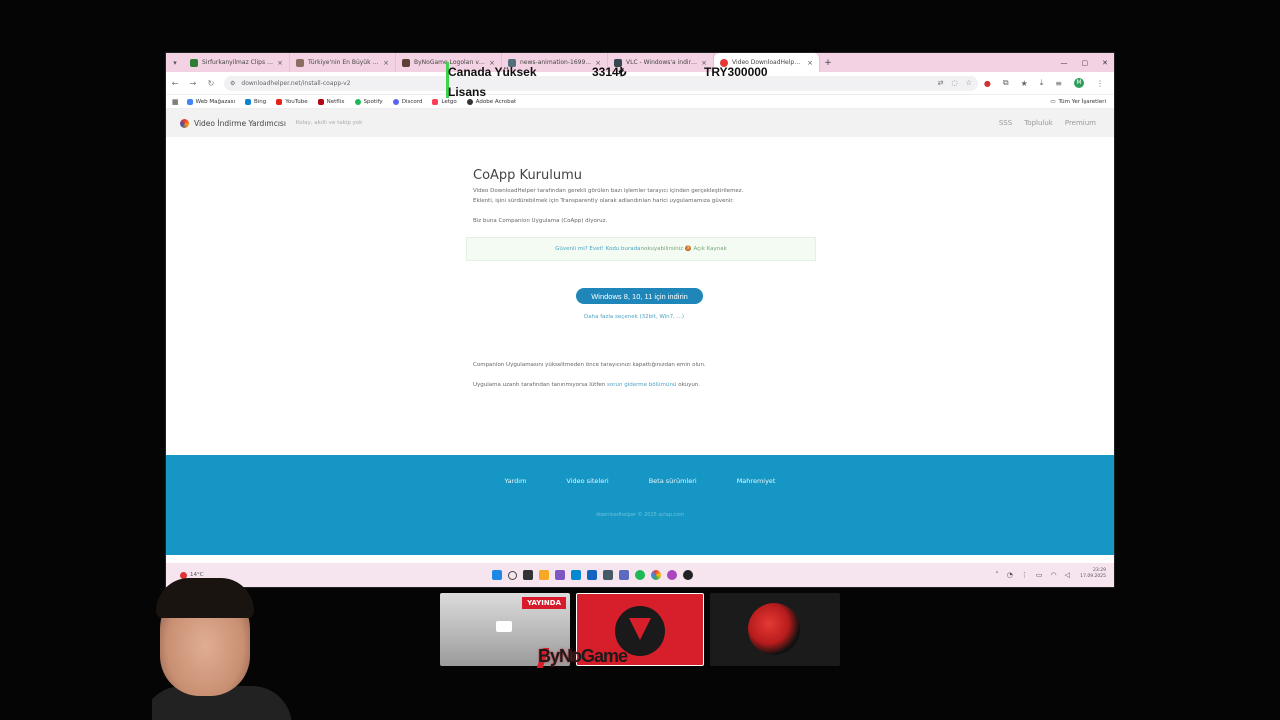 The height and width of the screenshot is (720, 1280). Describe the element at coordinates (504, 626) in the screenshot. I see `monitor-icon` at that location.